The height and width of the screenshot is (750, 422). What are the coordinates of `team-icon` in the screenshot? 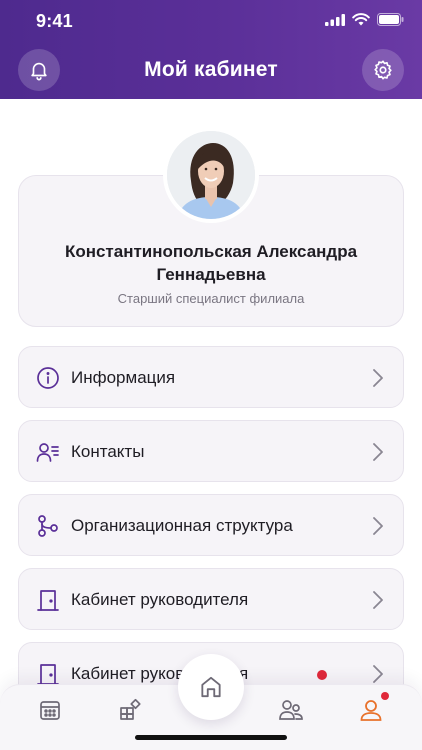 It's located at (291, 710).